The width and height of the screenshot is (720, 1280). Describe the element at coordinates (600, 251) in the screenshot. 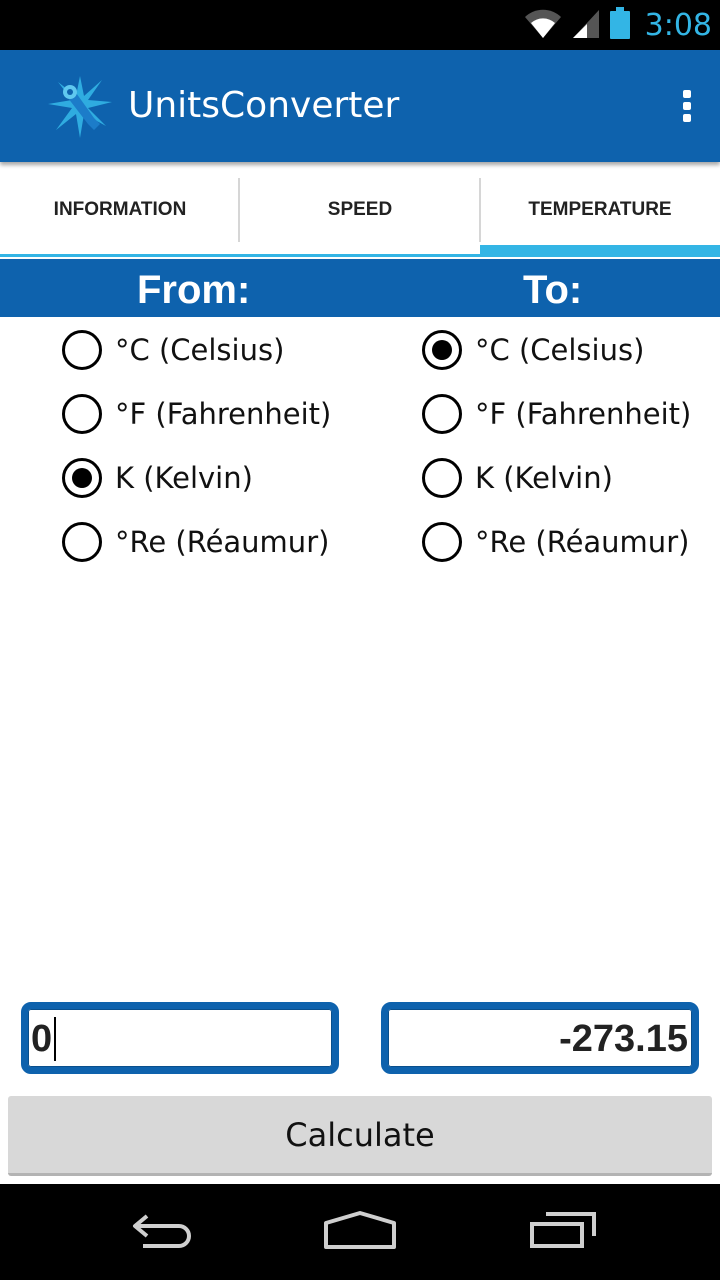

I see `tab-active-indicator` at that location.